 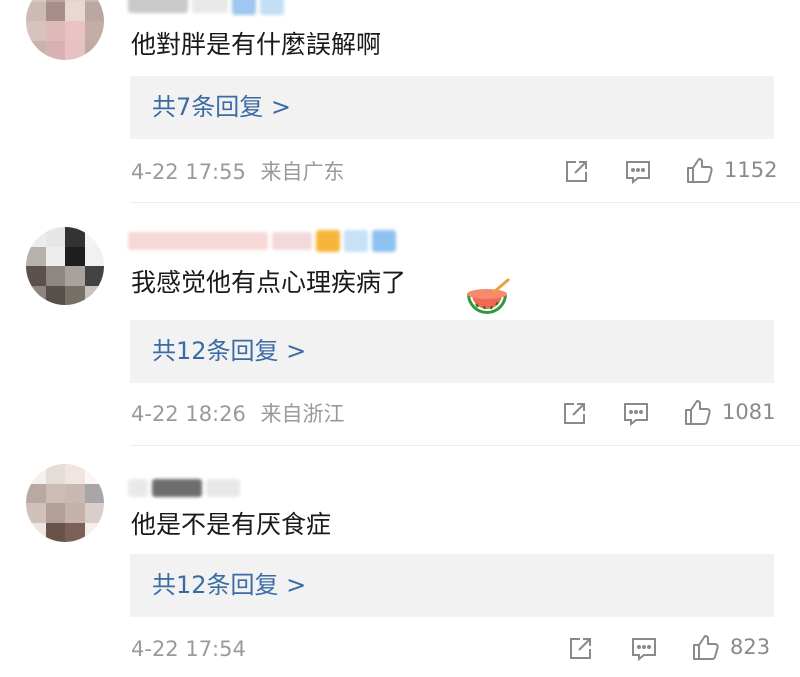 What do you see at coordinates (256, 44) in the screenshot?
I see `comment-text: 他對胖是有什麼誤解啊` at bounding box center [256, 44].